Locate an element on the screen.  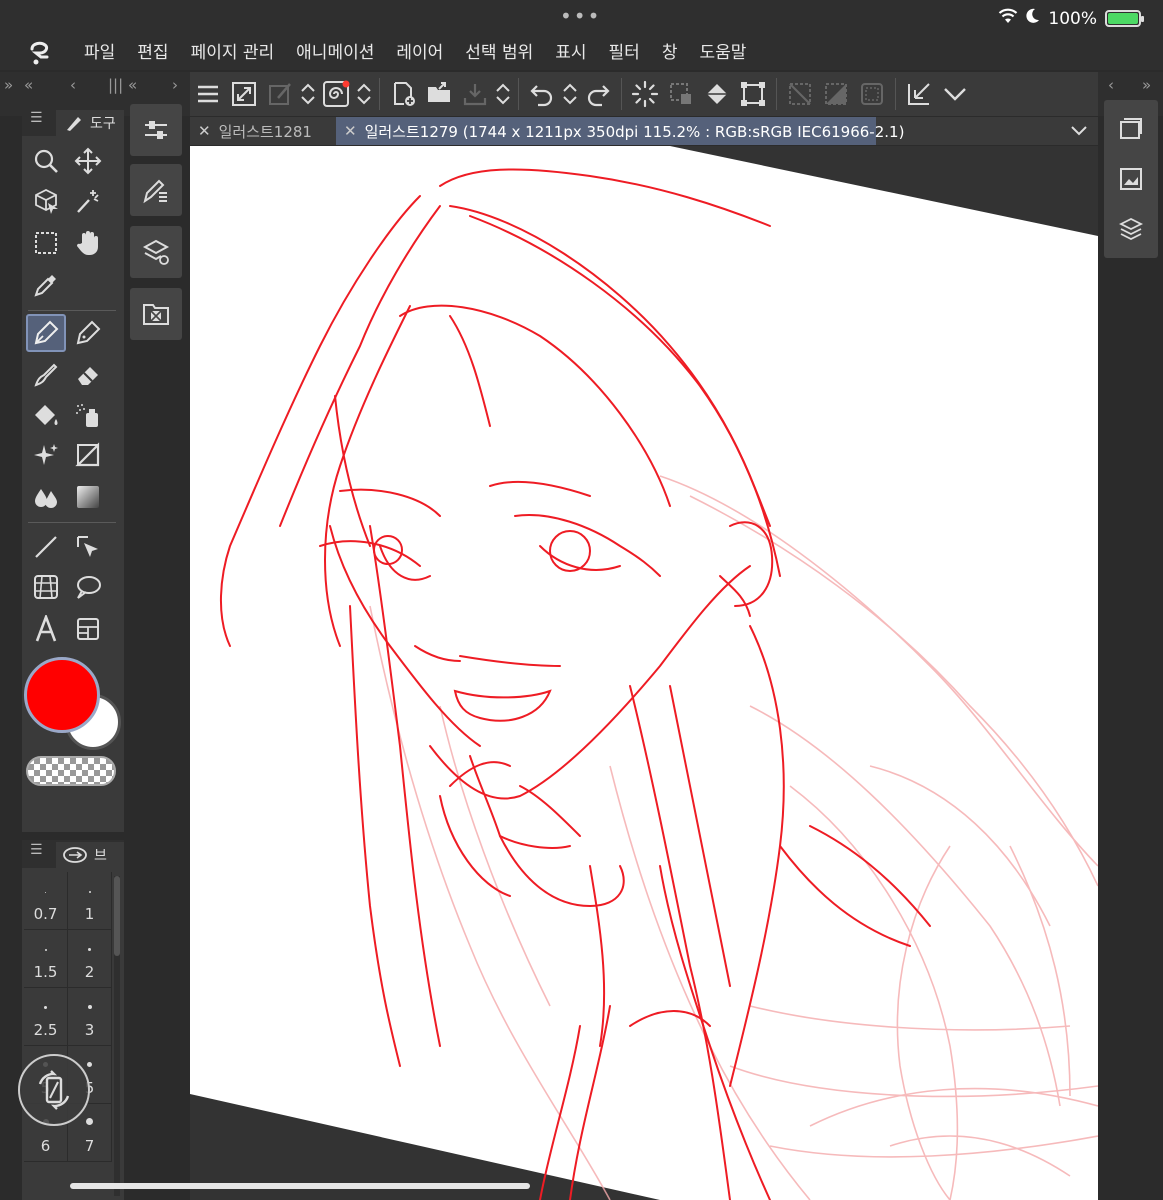
menu-layer: 레이어 is located at coordinates (419, 53).